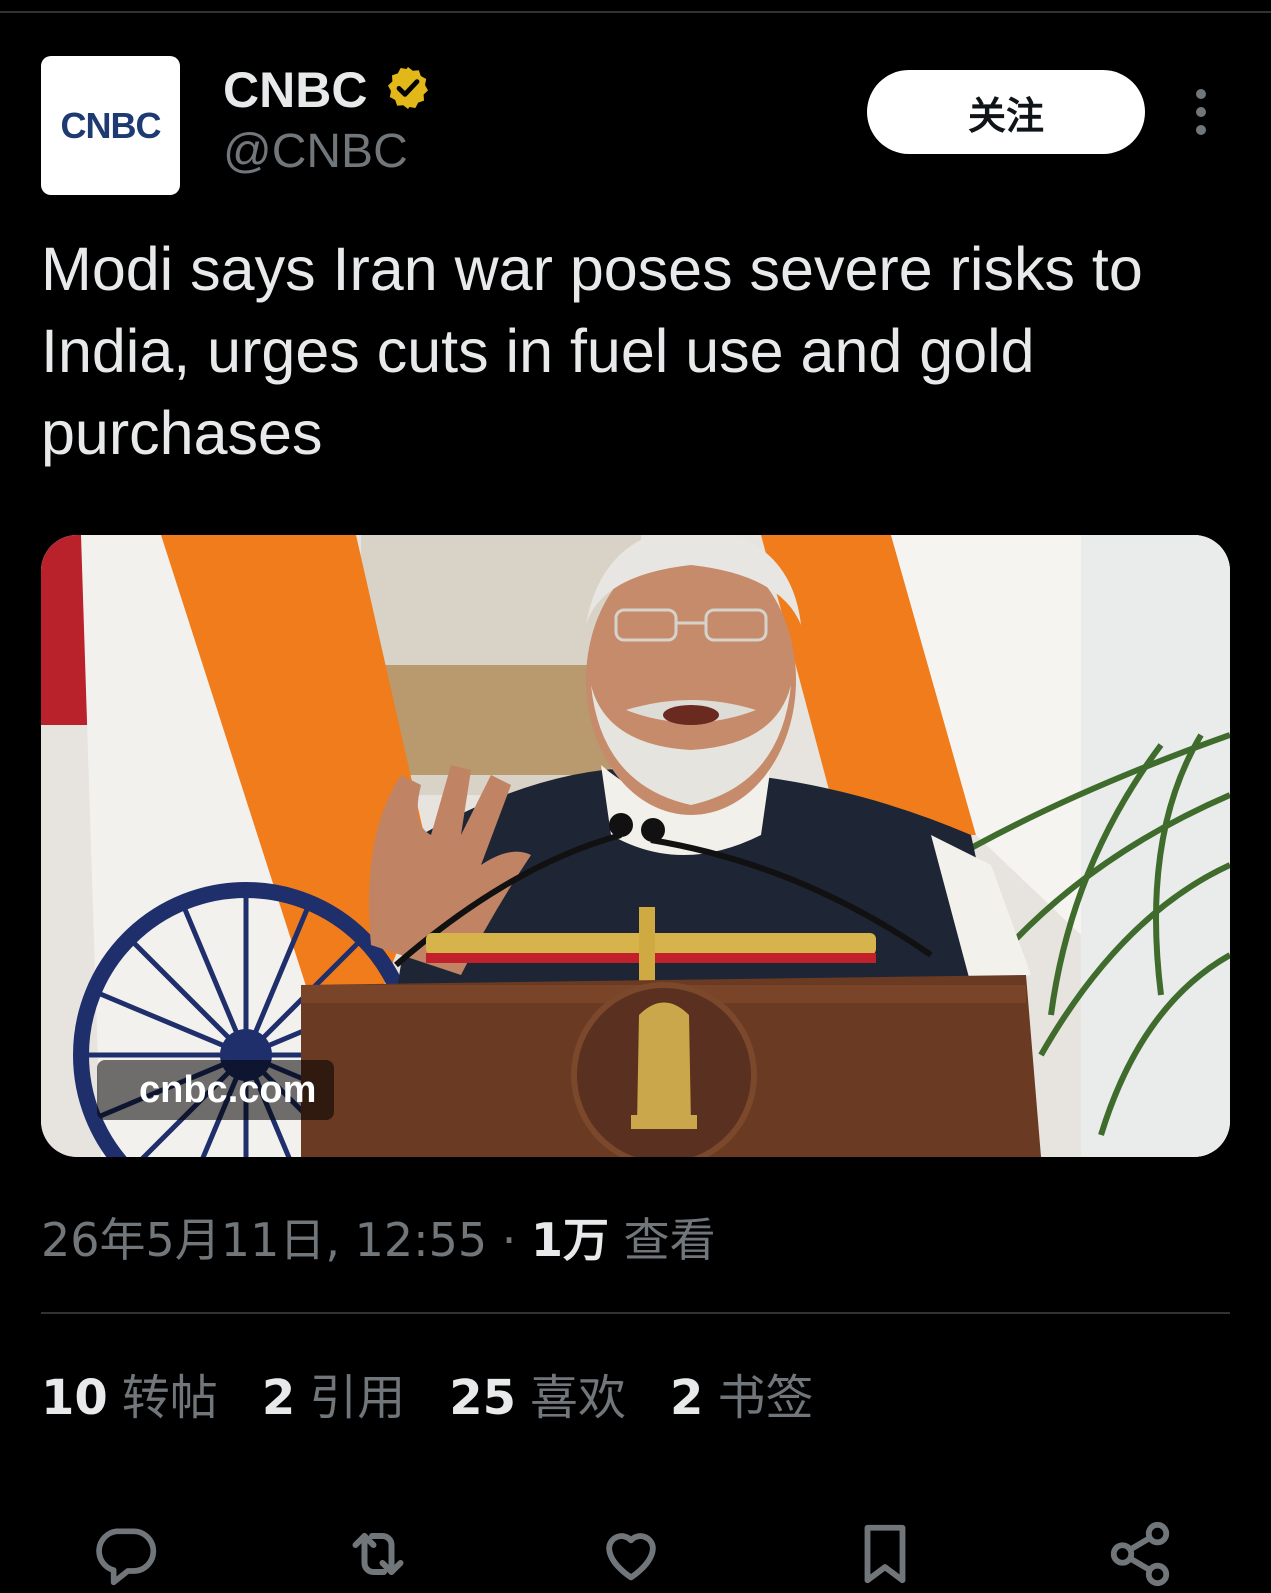 The width and height of the screenshot is (1271, 1593). I want to click on follow-button: 关注, so click(1006, 112).